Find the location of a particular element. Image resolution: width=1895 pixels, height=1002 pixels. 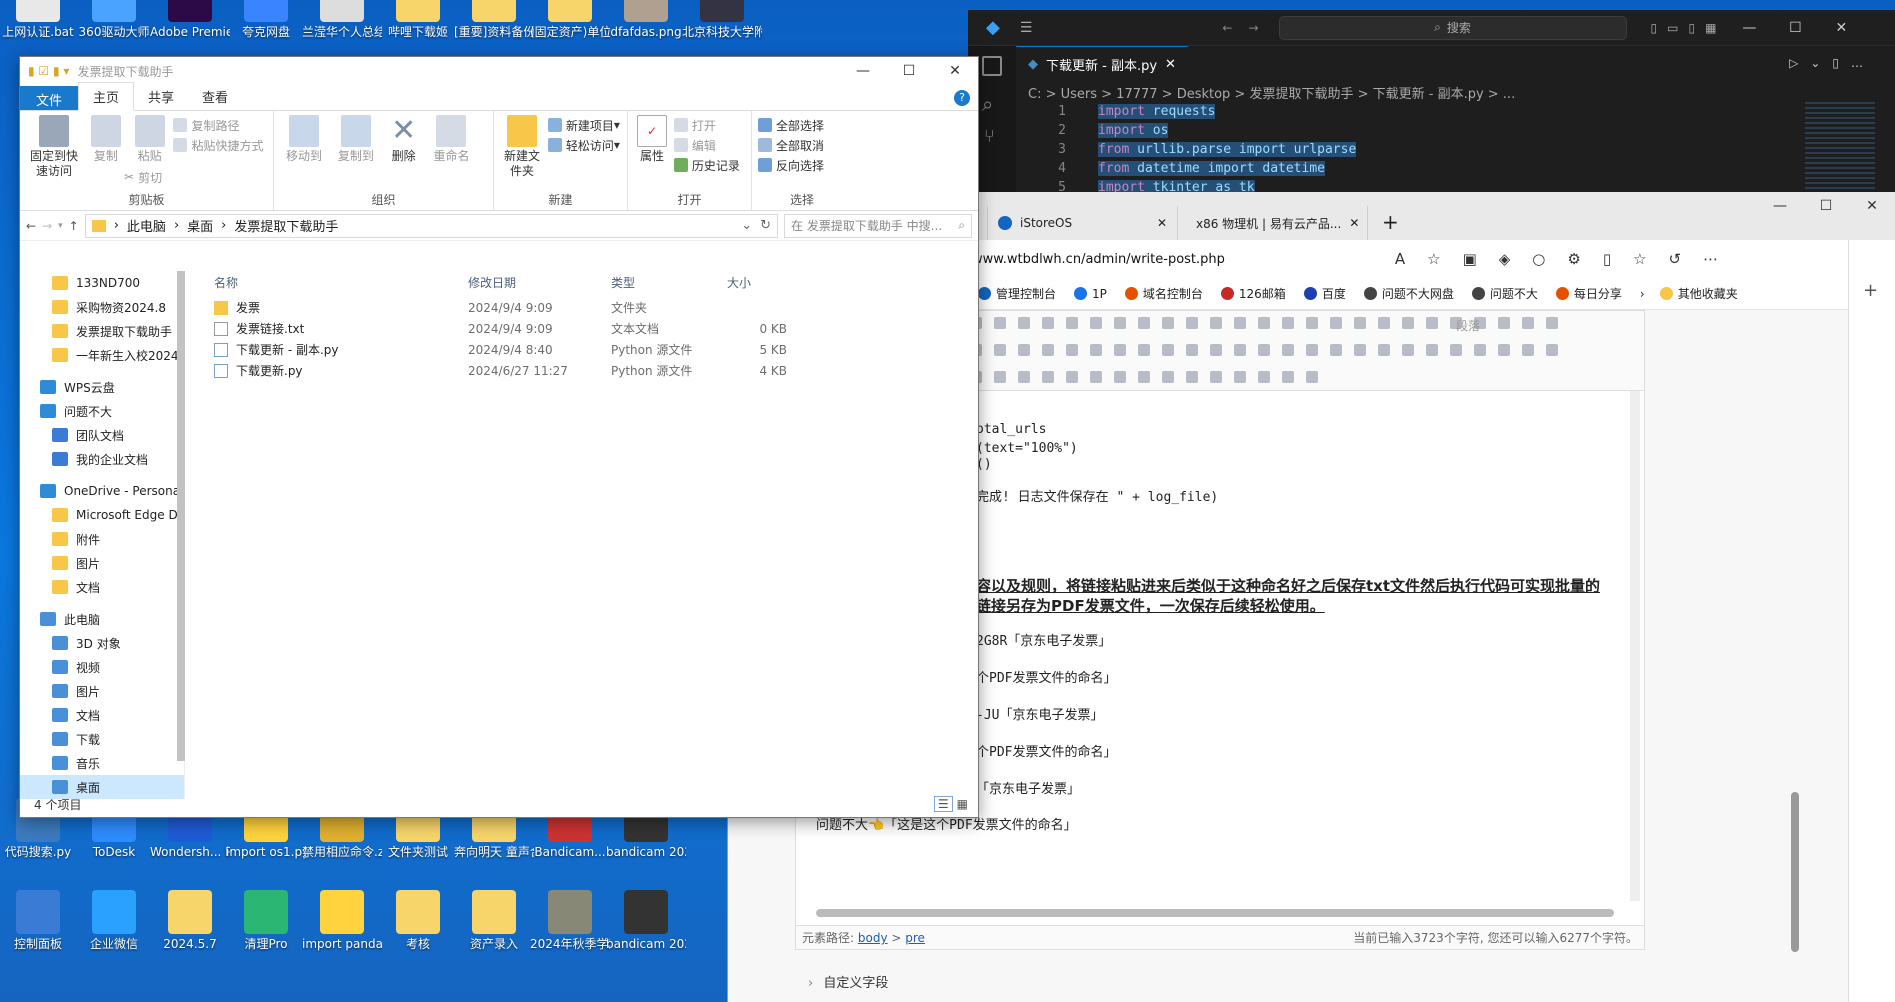

menu-icon: ☰ is located at coordinates (1026, 28).